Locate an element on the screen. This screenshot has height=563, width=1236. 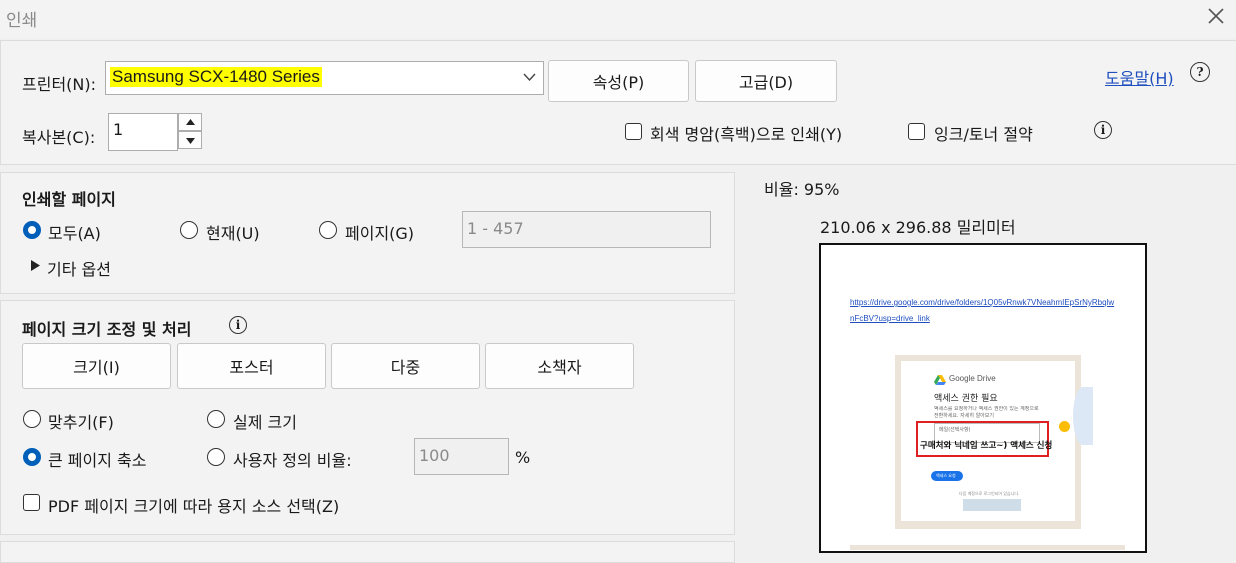
tab-poster: 포스터 is located at coordinates (251, 366).